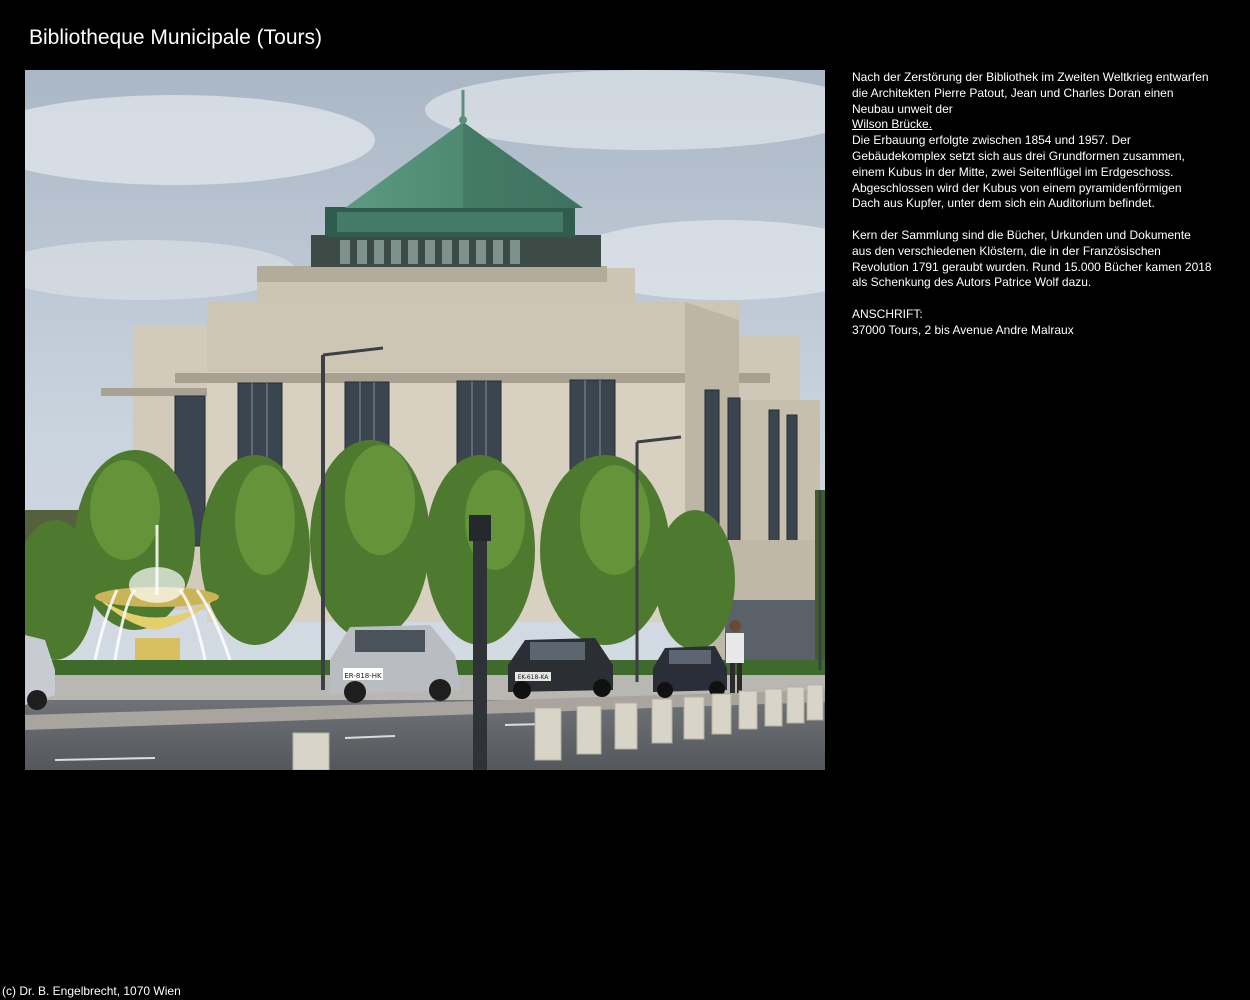 The image size is (1250, 1000). I want to click on address-label: ANSCHRIFT:, so click(887, 313).